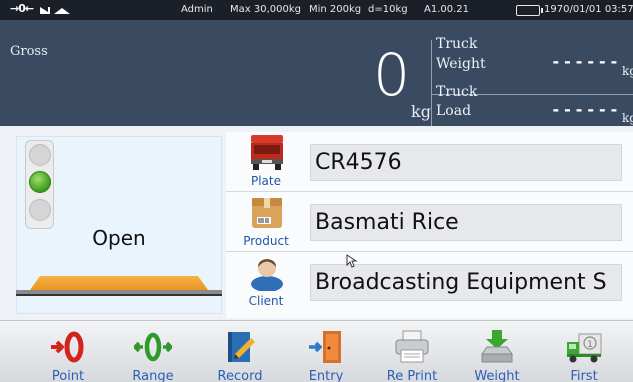 This screenshot has height=382, width=633. Describe the element at coordinates (584, 375) in the screenshot. I see `first-weigh-label: First` at that location.